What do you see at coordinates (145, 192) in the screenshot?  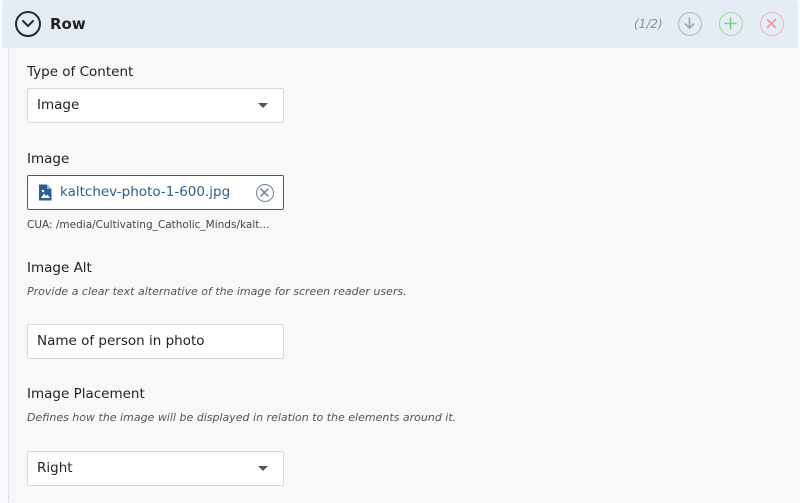 I see `image-filename: kaltchev-photo-1-600.jpg` at bounding box center [145, 192].